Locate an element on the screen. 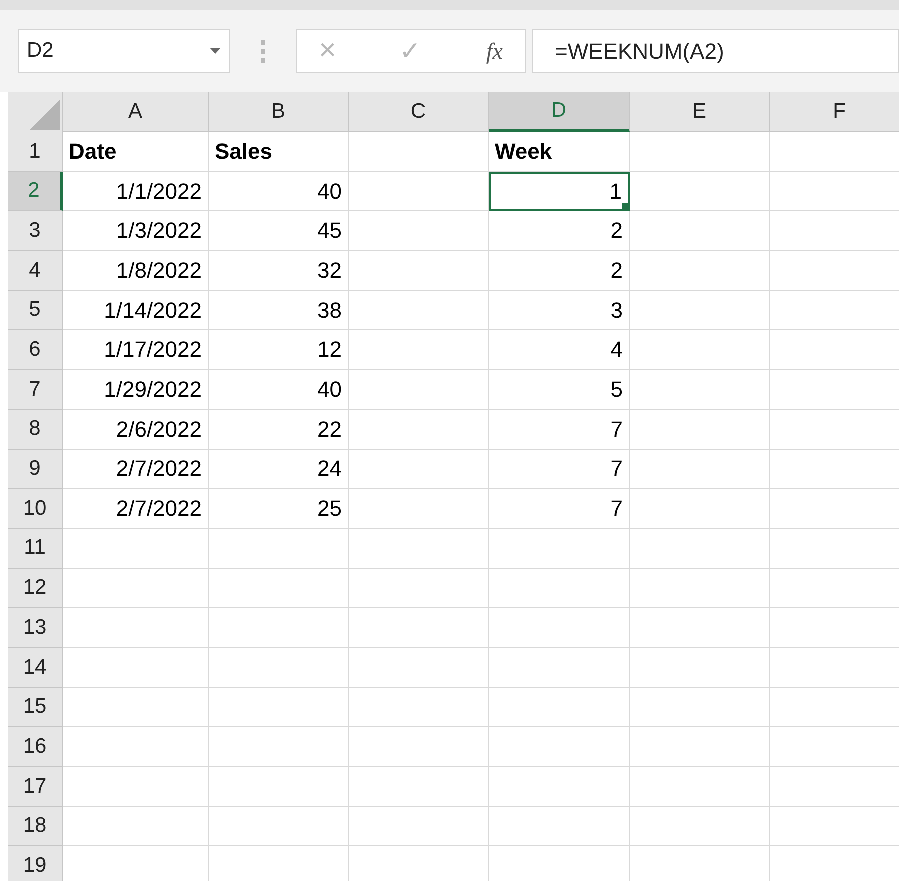  row-header: 6 is located at coordinates (35, 350).